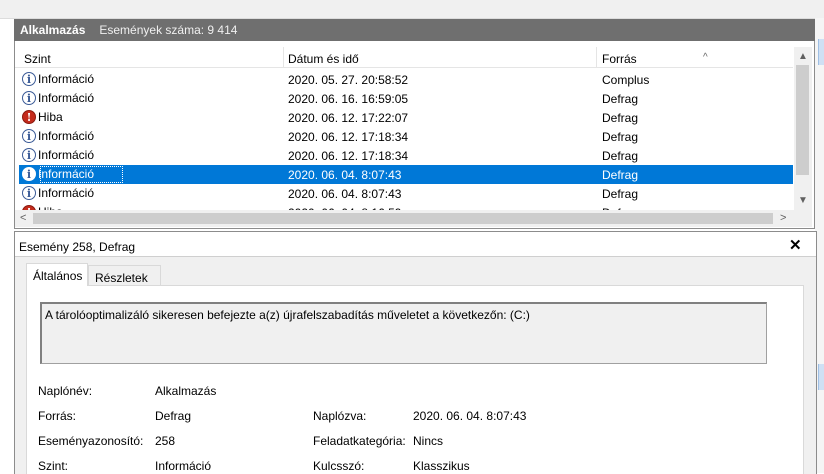  I want to click on vertical-scroll-thumb, so click(802, 120).